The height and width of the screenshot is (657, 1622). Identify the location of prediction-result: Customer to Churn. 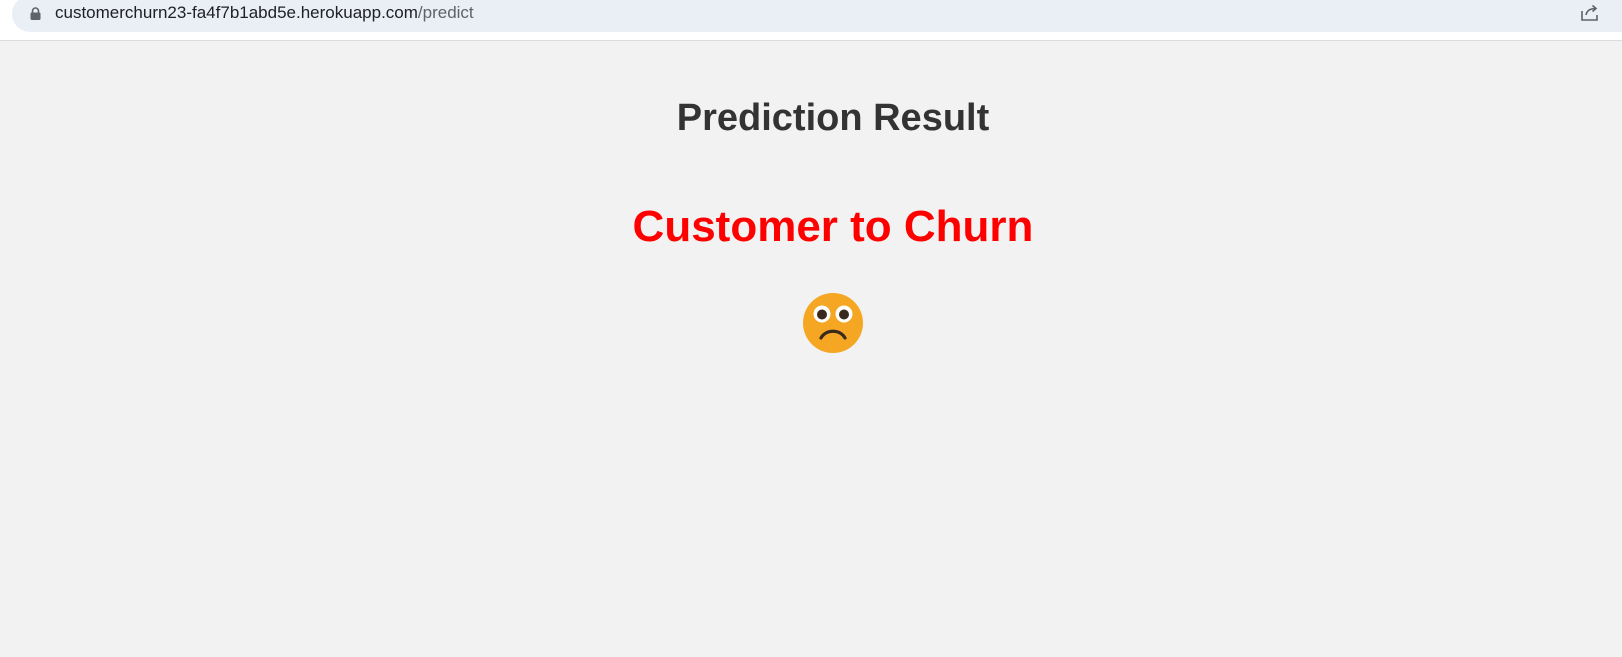
(833, 226).